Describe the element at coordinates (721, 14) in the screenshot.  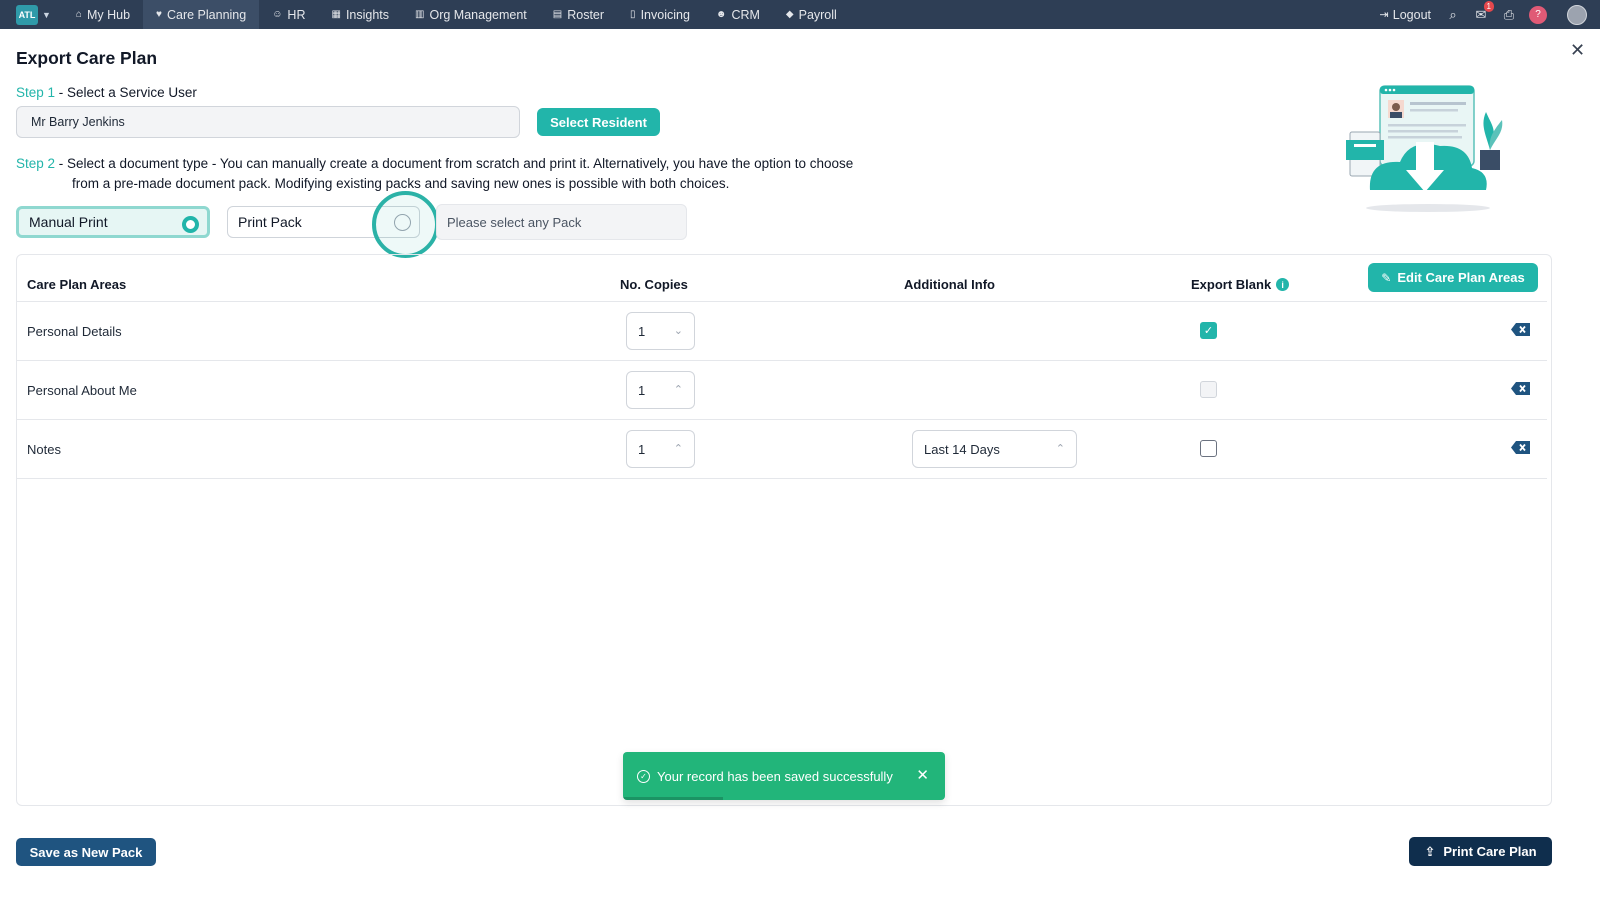
I see `contacts-icon: ☻` at that location.